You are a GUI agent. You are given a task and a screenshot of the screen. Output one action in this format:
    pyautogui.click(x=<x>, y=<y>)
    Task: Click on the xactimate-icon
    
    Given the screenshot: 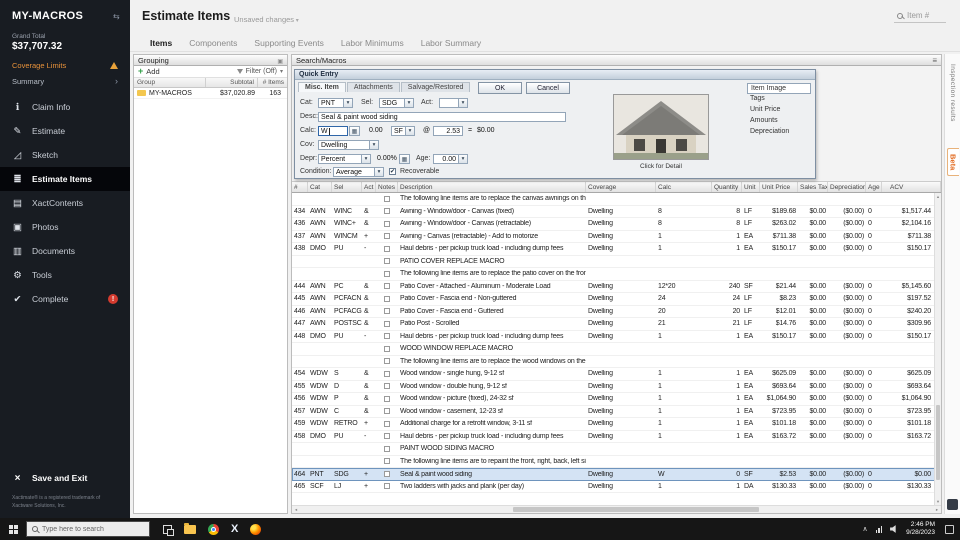 What is the action you would take?
    pyautogui.click(x=234, y=529)
    